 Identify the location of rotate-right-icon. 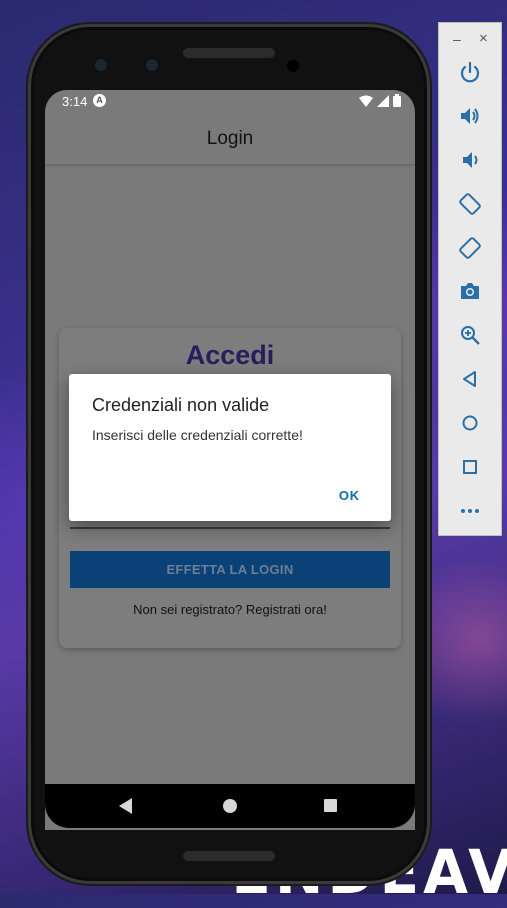
(470, 248).